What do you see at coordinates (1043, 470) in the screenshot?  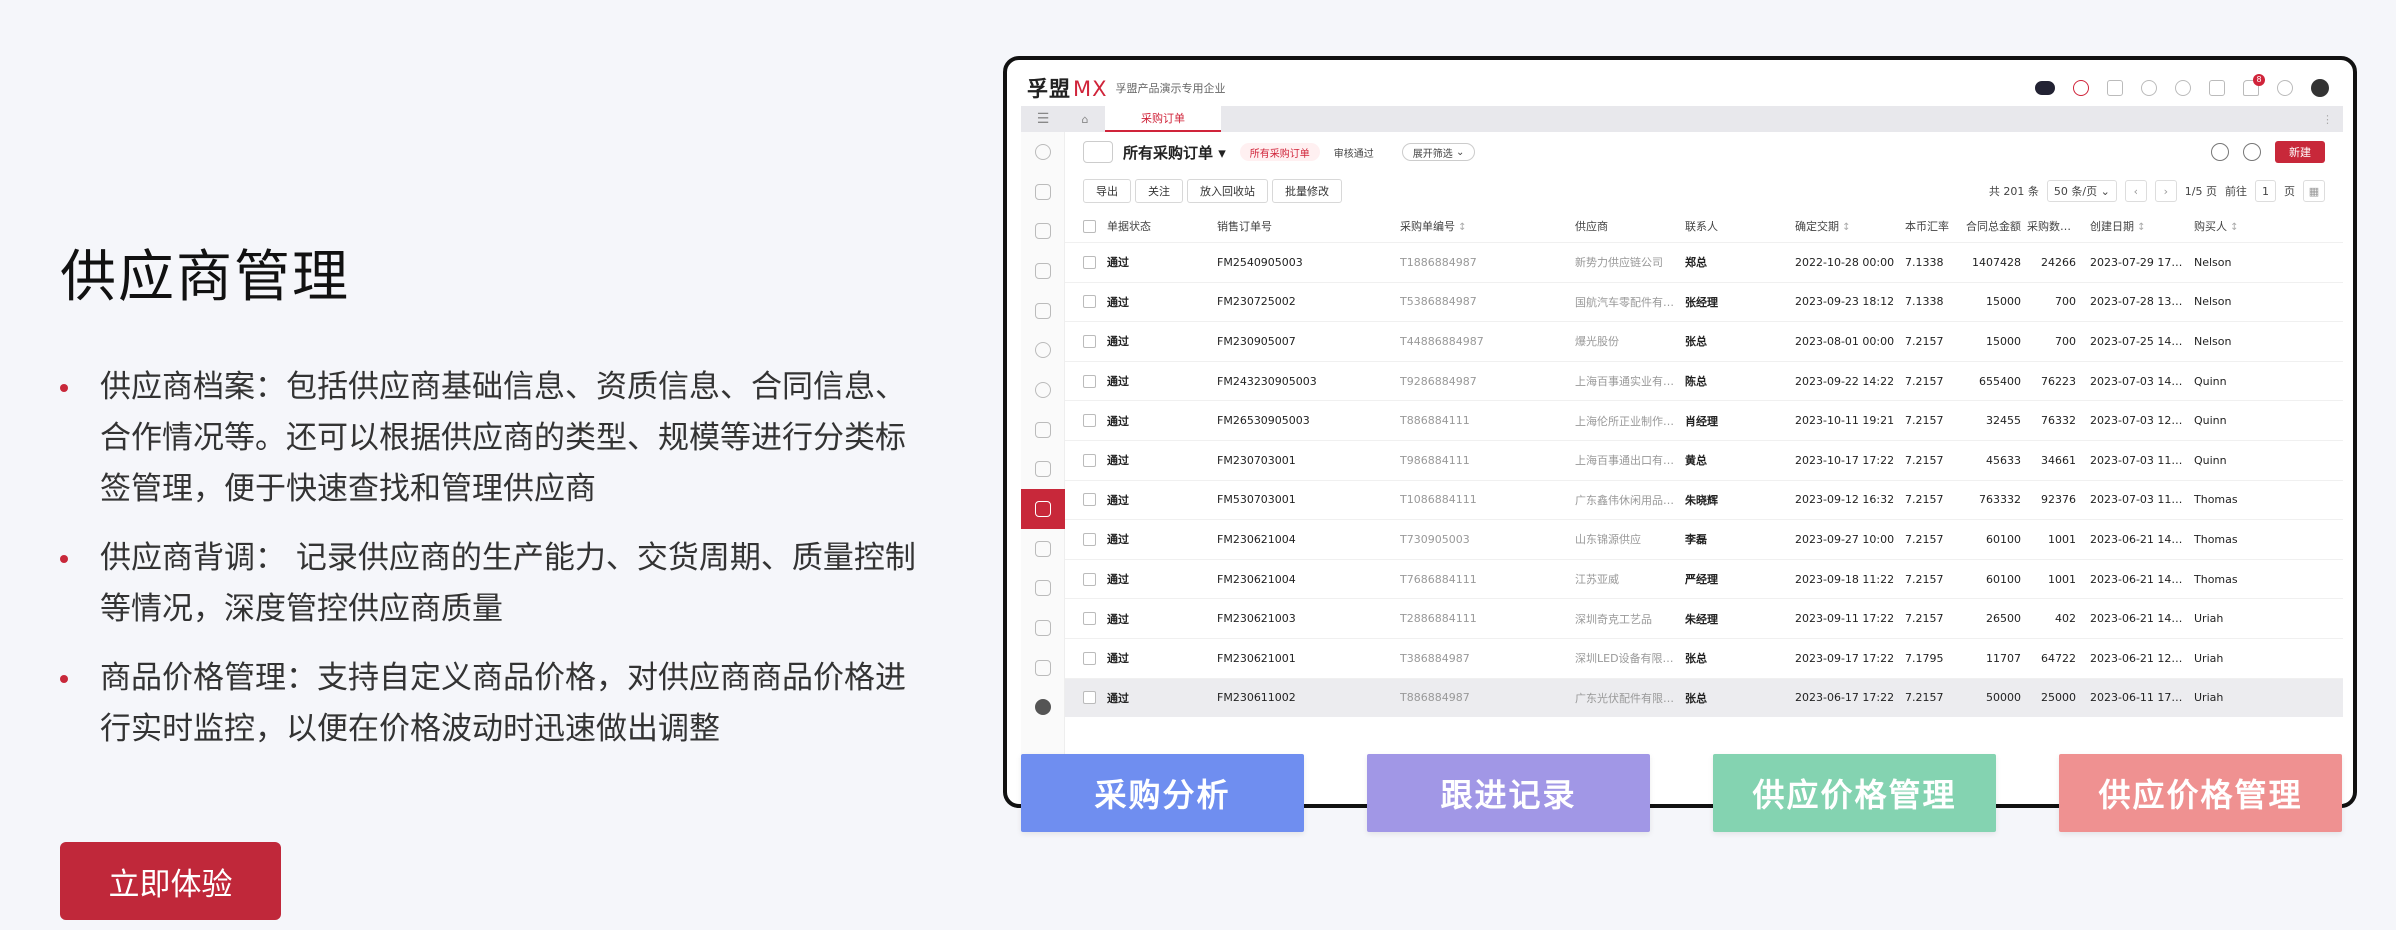 I see `sidebar-item-document` at bounding box center [1043, 470].